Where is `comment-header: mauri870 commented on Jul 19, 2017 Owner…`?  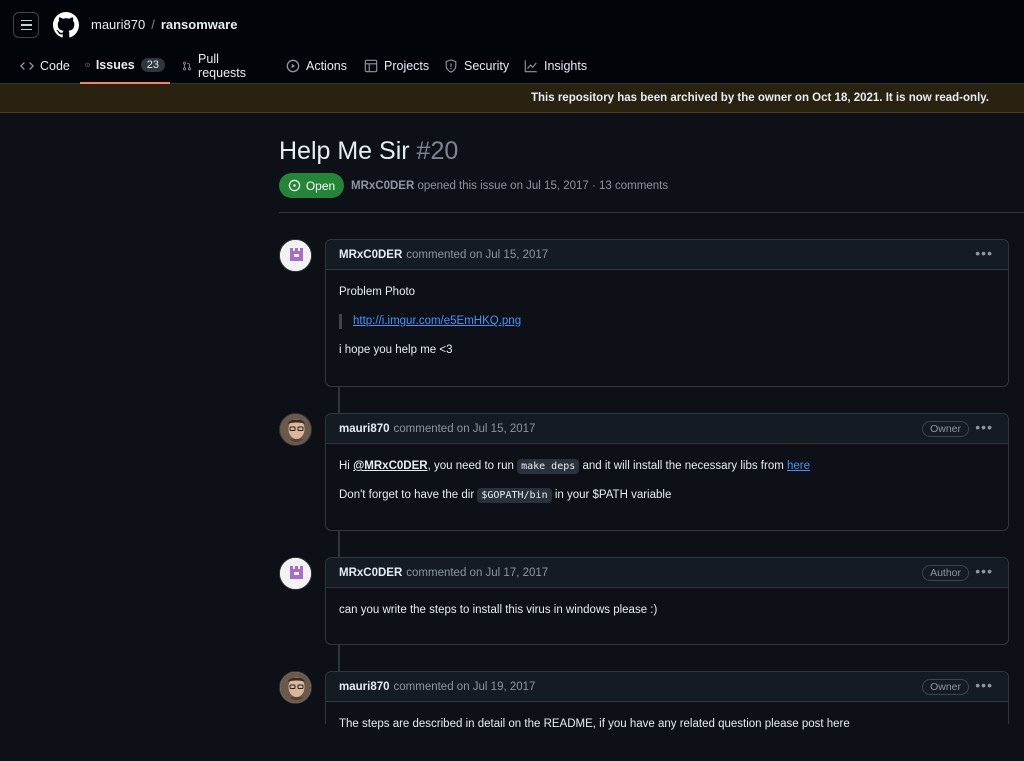
comment-header: mauri870 commented on Jul 19, 2017 Owner… is located at coordinates (667, 687).